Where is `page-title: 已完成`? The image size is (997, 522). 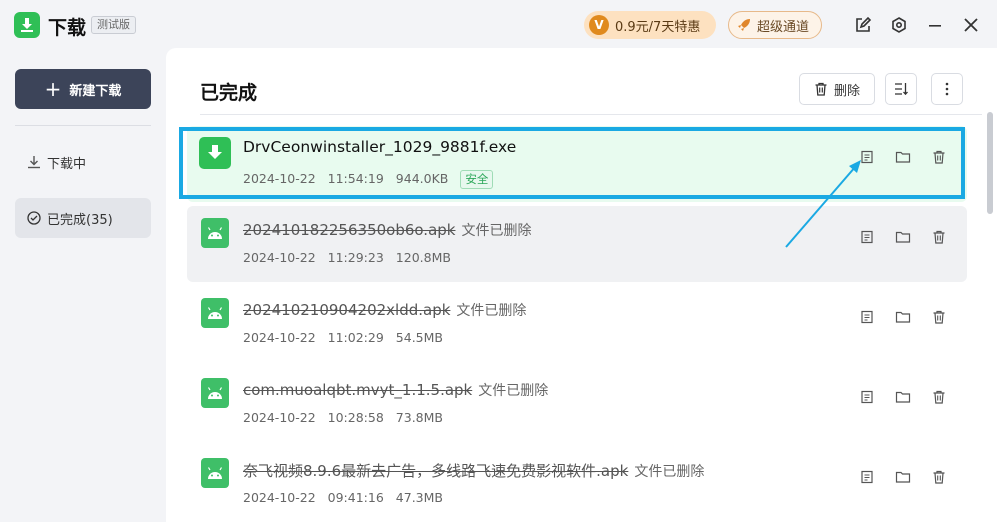 page-title: 已完成 is located at coordinates (229, 93).